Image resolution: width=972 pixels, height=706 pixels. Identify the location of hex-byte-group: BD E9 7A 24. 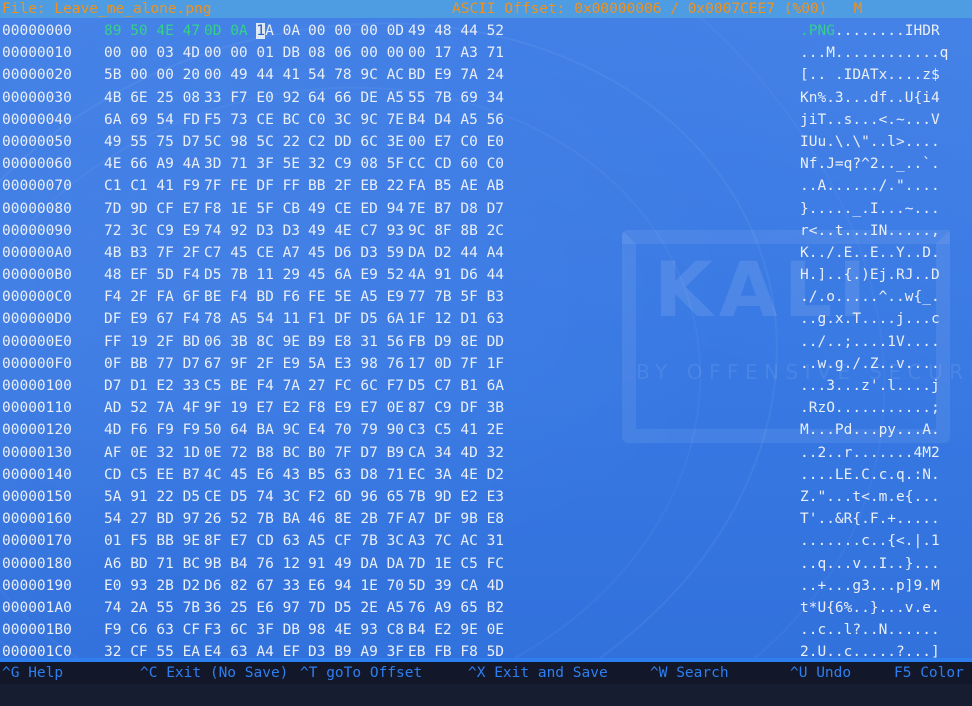
(456, 75).